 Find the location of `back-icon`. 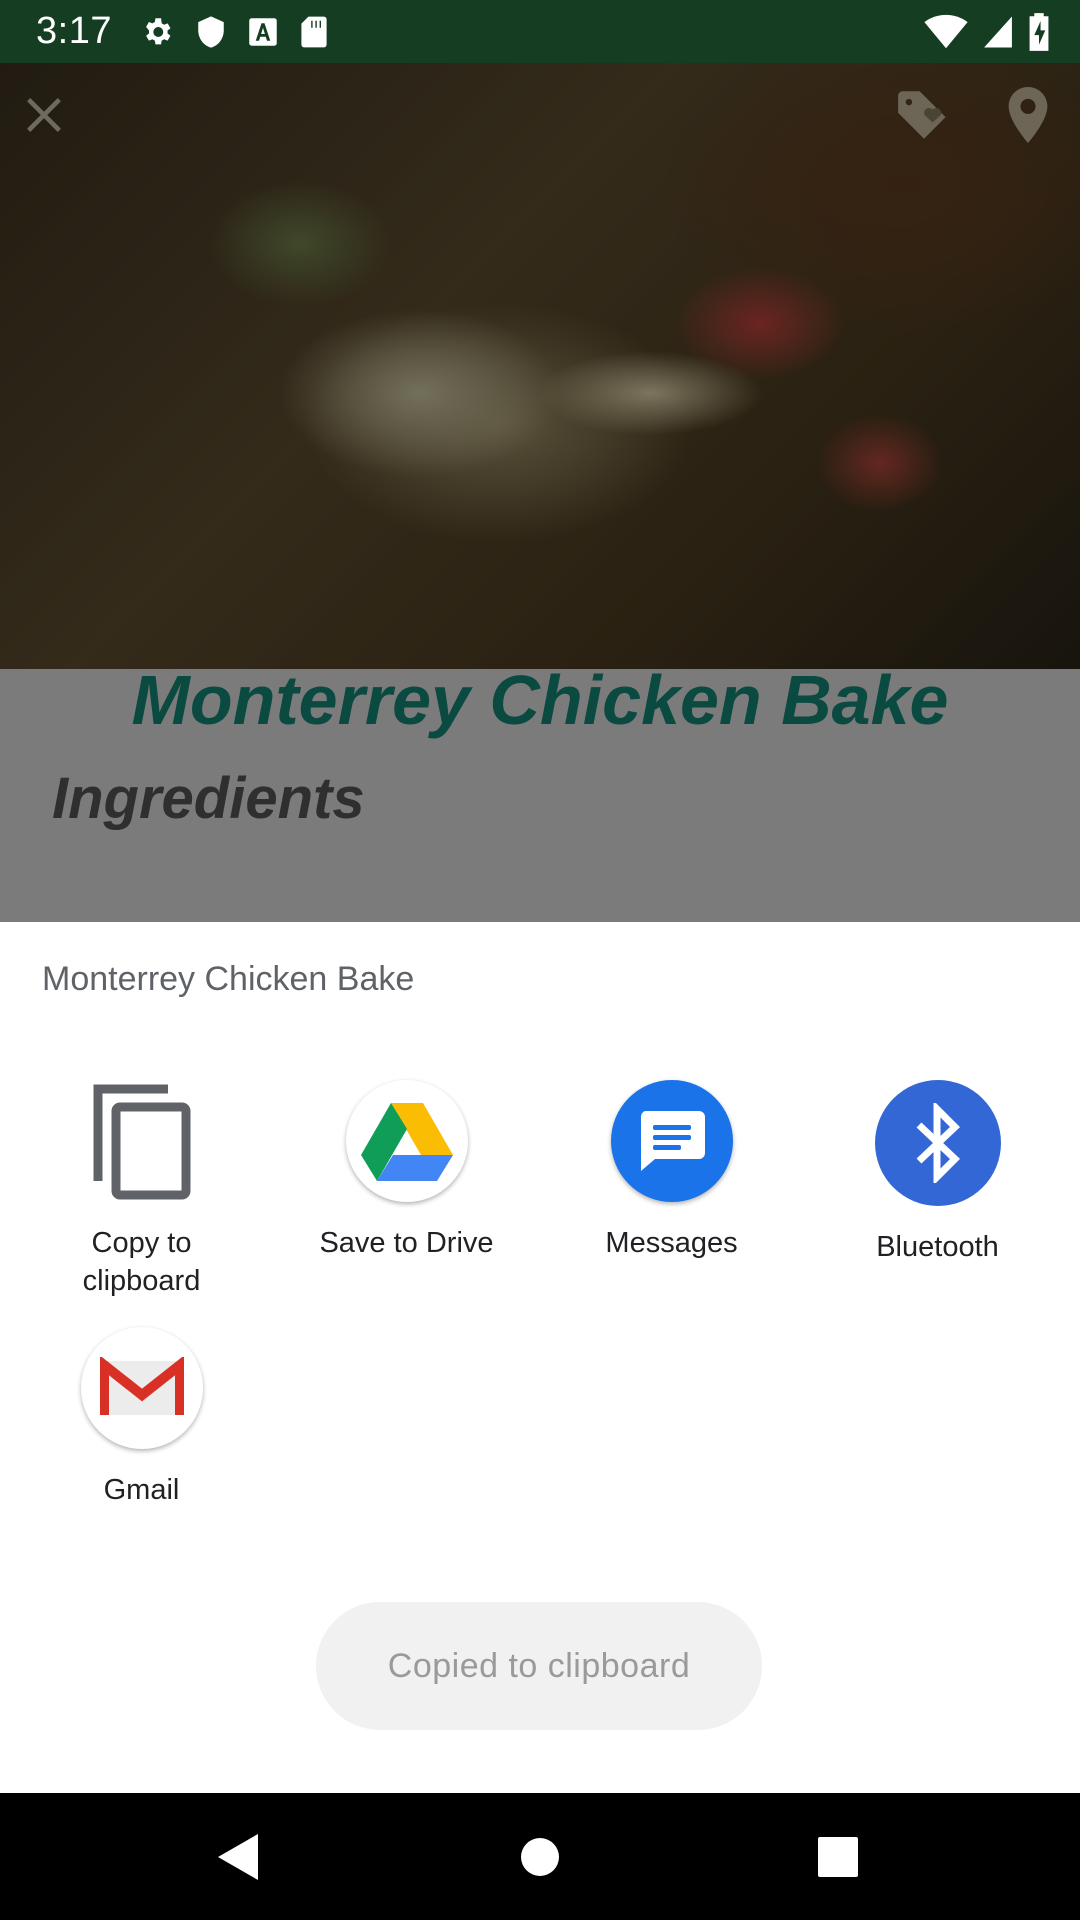

back-icon is located at coordinates (238, 1857).